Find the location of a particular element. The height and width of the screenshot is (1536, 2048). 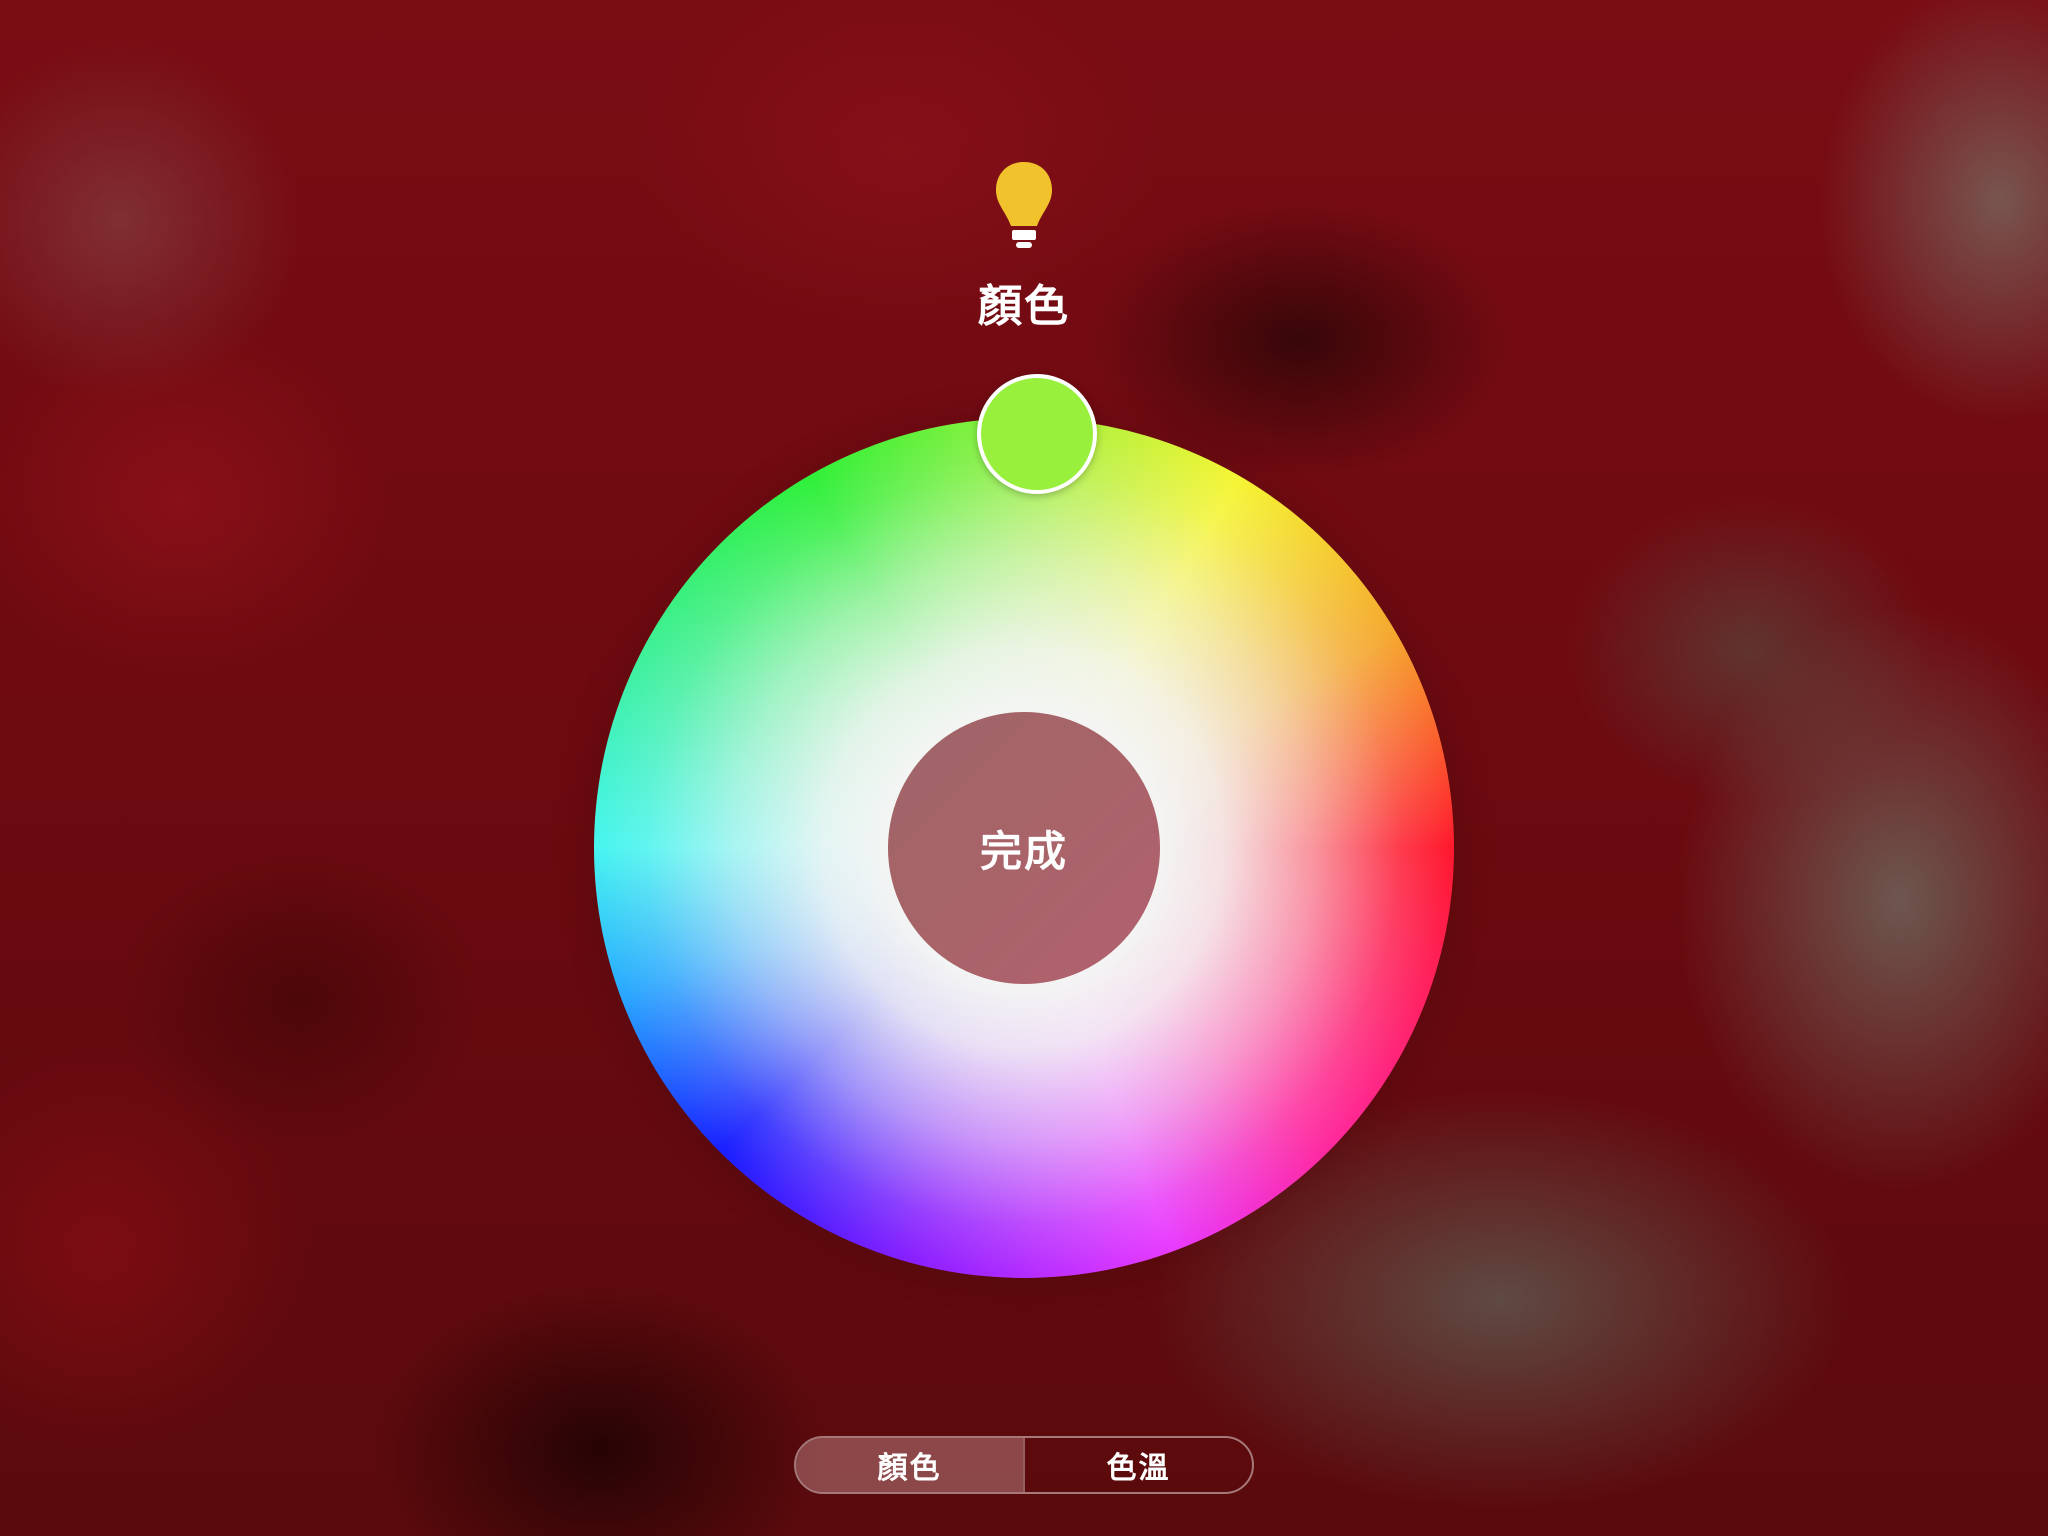

page-title: 顏色 is located at coordinates (1024, 306).